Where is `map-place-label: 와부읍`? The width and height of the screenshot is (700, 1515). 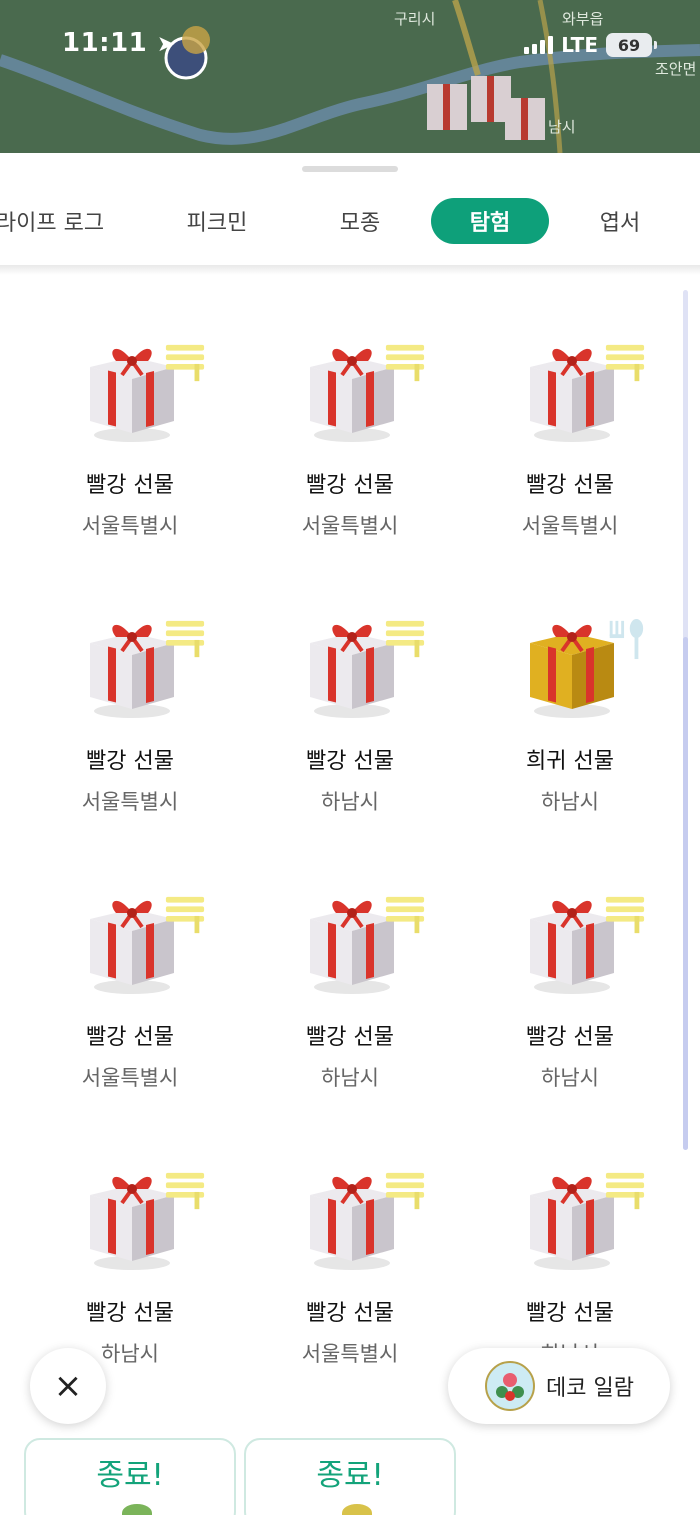
map-place-label: 와부읍 is located at coordinates (583, 19).